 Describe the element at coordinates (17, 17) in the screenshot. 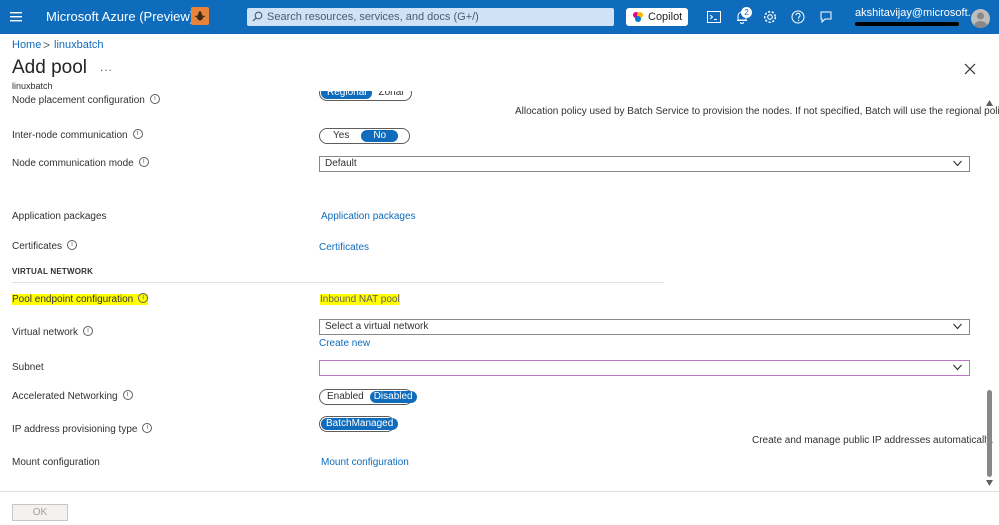

I see `menu-icon` at that location.